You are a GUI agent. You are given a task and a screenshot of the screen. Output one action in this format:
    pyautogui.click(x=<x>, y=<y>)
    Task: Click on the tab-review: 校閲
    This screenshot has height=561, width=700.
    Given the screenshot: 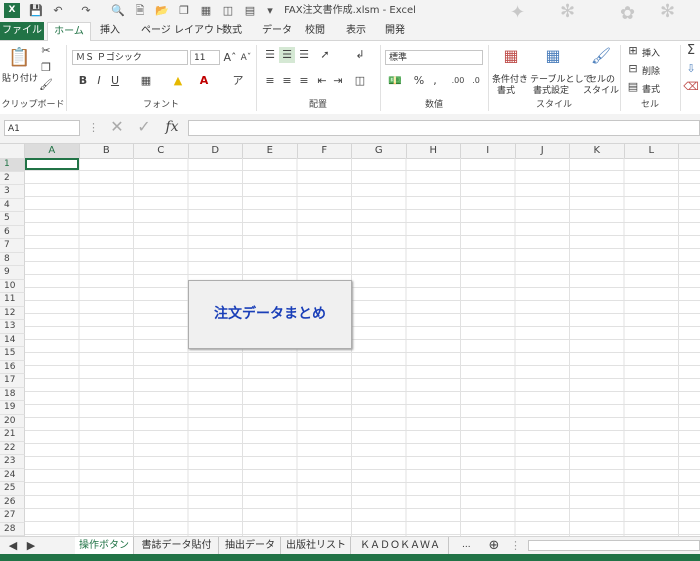 What is the action you would take?
    pyautogui.click(x=315, y=31)
    